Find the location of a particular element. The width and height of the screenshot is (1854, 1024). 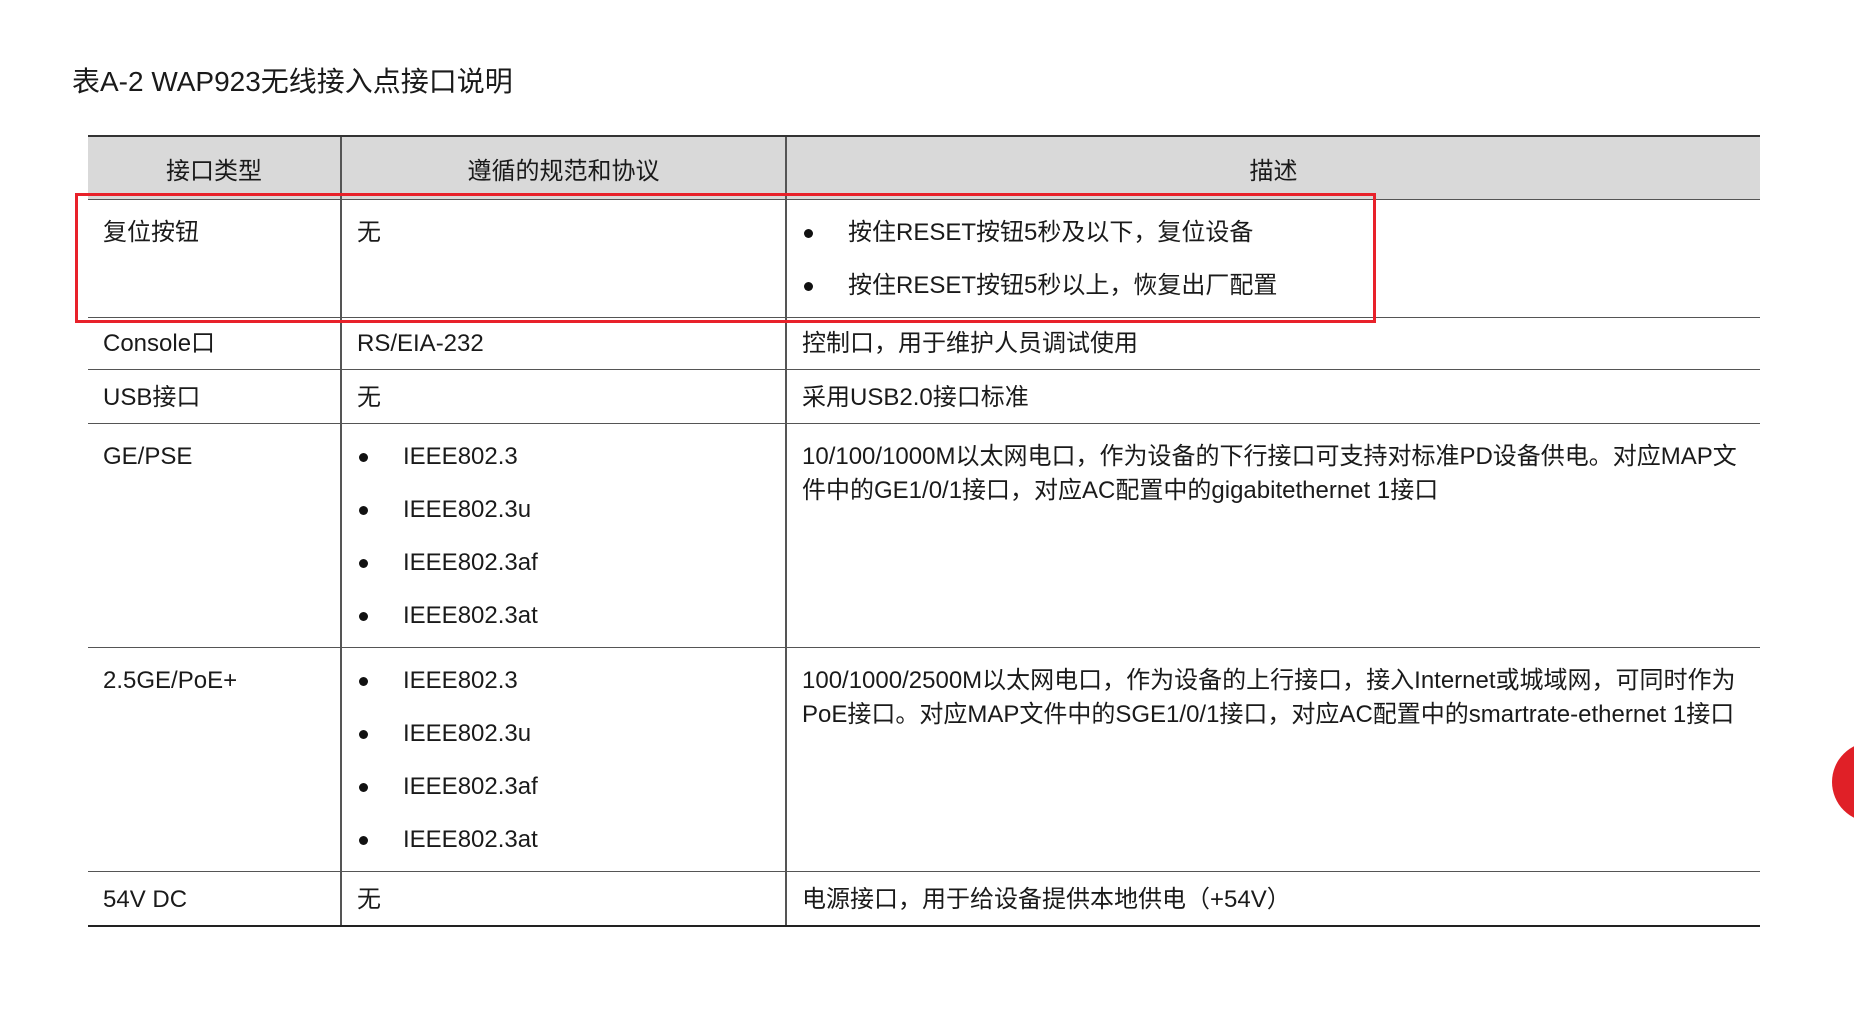

table-header-row: 接口类型 遵循的规范和协议 描述 is located at coordinates (924, 167).